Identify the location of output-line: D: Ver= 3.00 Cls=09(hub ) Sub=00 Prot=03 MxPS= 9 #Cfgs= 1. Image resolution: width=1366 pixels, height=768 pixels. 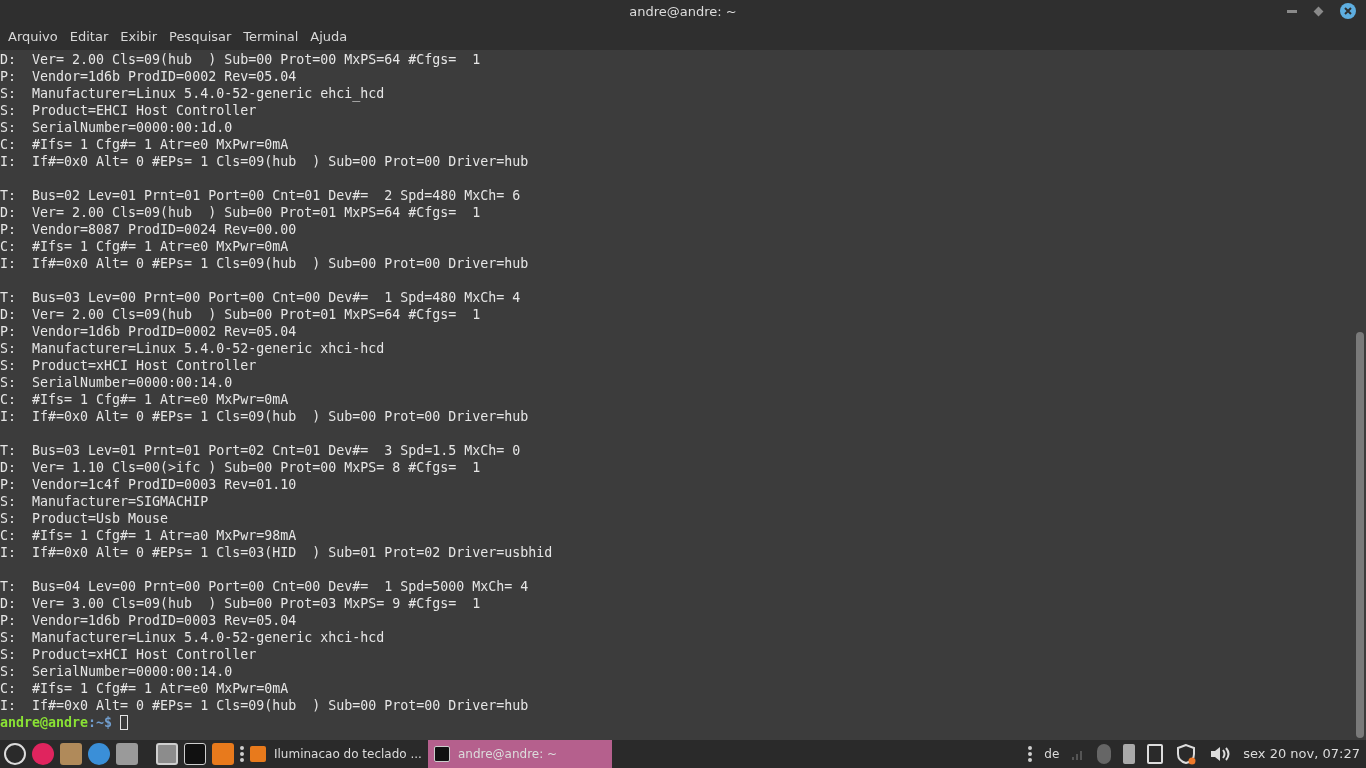
(240, 603).